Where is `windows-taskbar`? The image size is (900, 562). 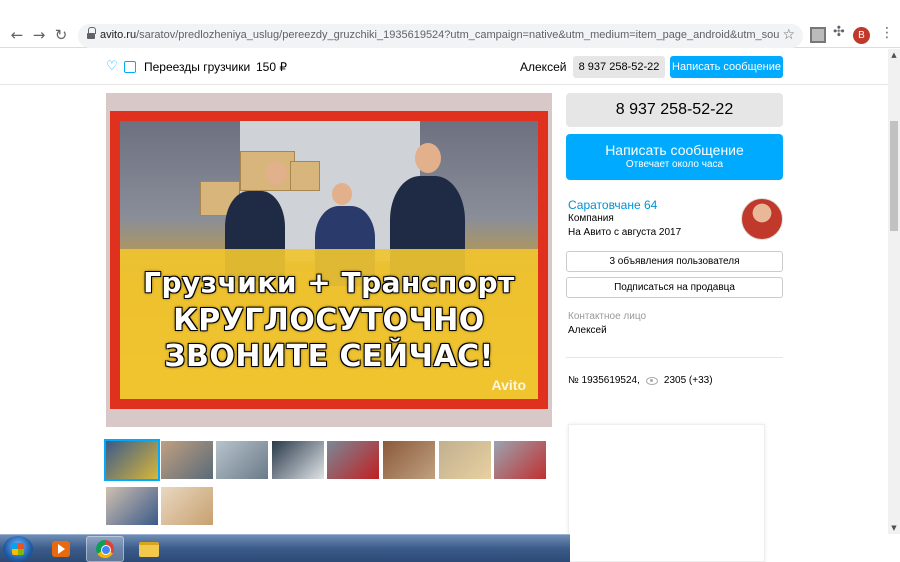 windows-taskbar is located at coordinates (285, 548).